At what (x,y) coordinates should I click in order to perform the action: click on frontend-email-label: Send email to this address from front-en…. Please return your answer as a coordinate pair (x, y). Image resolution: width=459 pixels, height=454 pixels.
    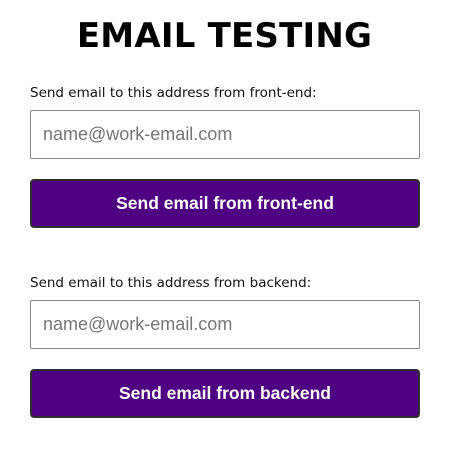
    Looking at the image, I should click on (173, 93).